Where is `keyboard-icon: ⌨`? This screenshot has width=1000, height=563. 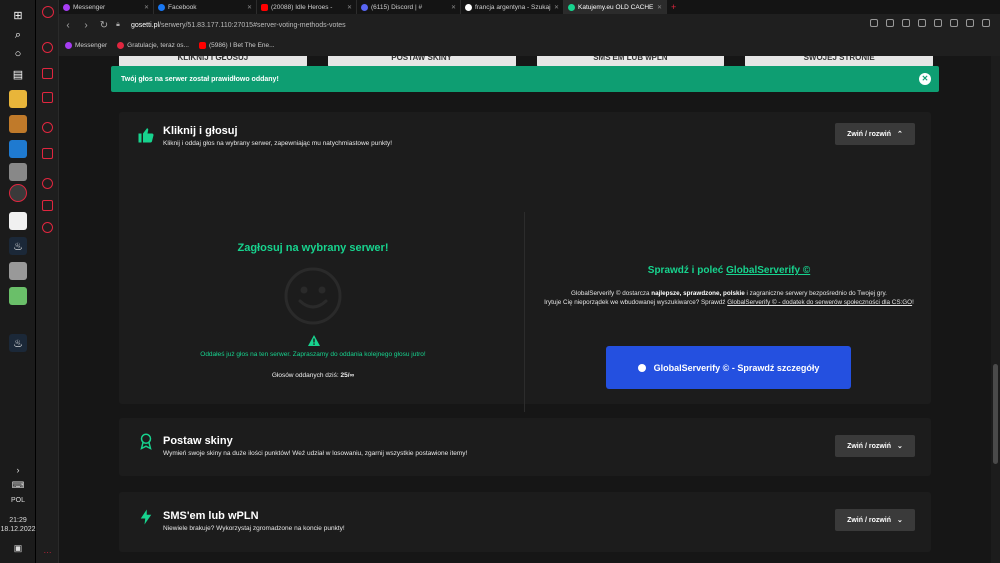
keyboard-icon: ⌨ is located at coordinates (18, 485).